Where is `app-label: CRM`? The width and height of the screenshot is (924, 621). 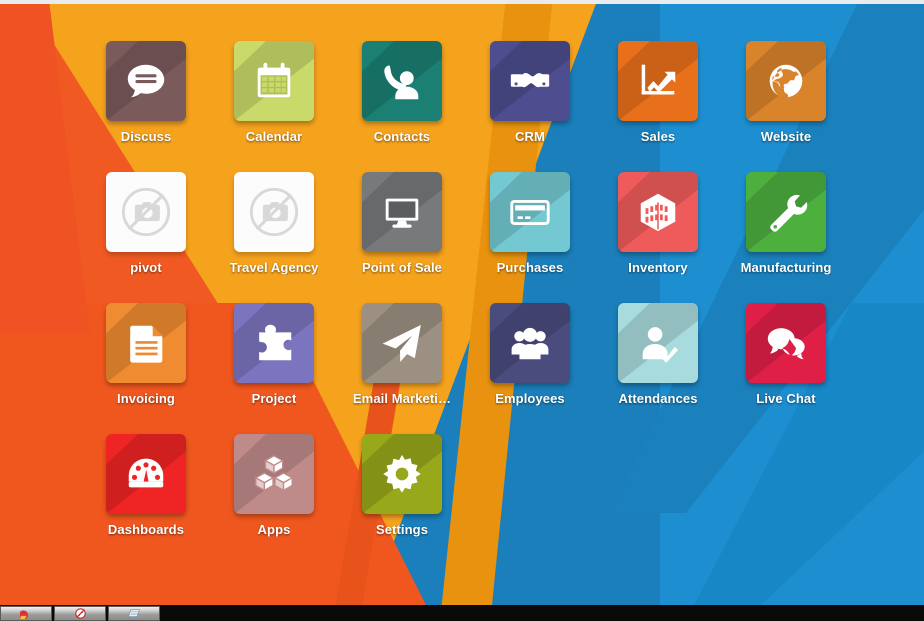 app-label: CRM is located at coordinates (530, 136).